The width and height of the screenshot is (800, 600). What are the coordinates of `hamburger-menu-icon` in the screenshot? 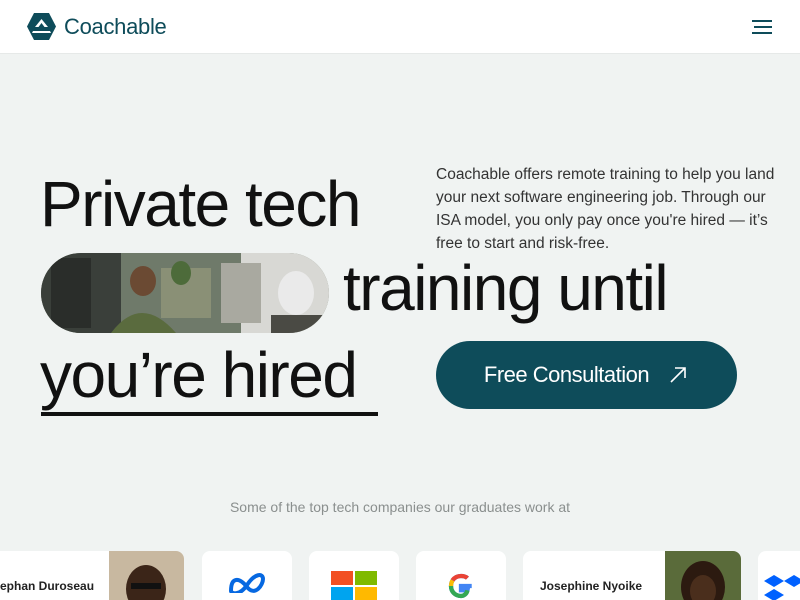 It's located at (762, 27).